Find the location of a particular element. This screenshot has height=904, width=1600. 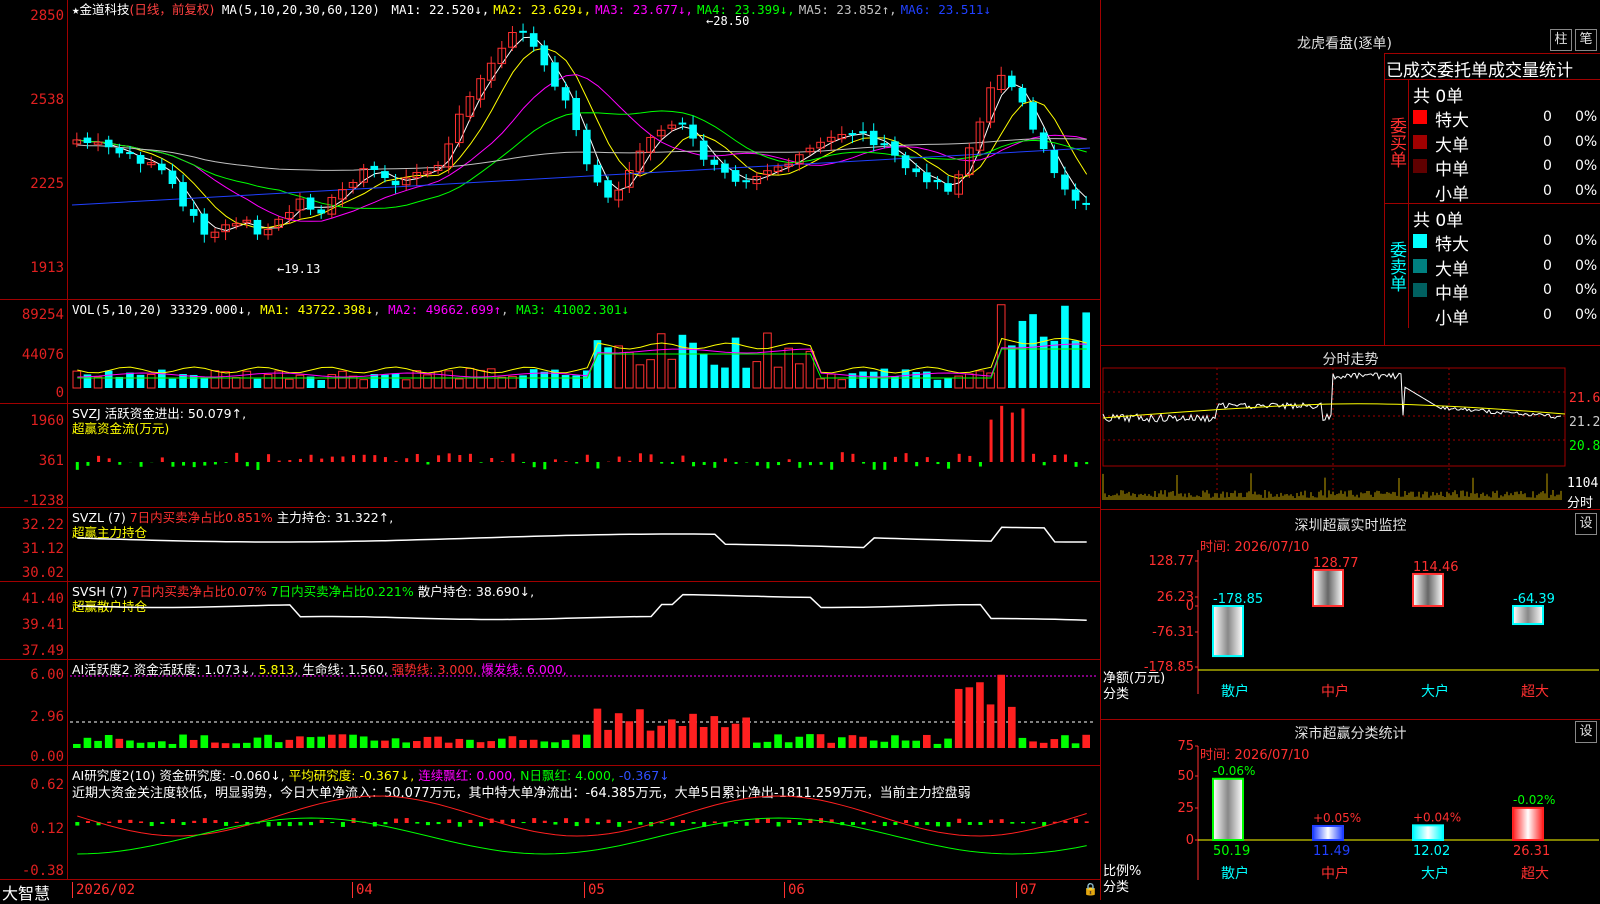

value-label: -64.39 is located at coordinates (1534, 599).